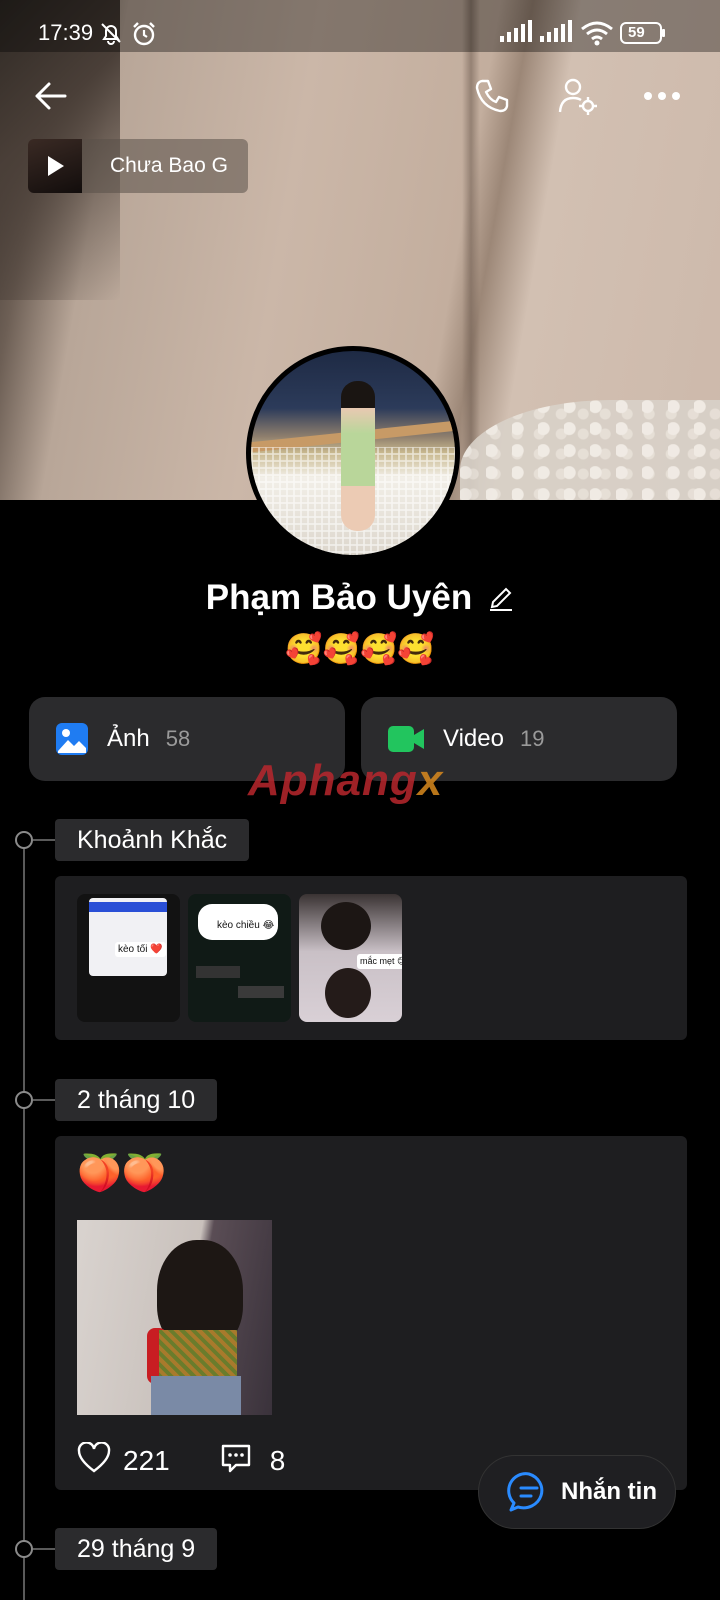 The height and width of the screenshot is (1600, 720). I want to click on play-icon, so click(56, 166).